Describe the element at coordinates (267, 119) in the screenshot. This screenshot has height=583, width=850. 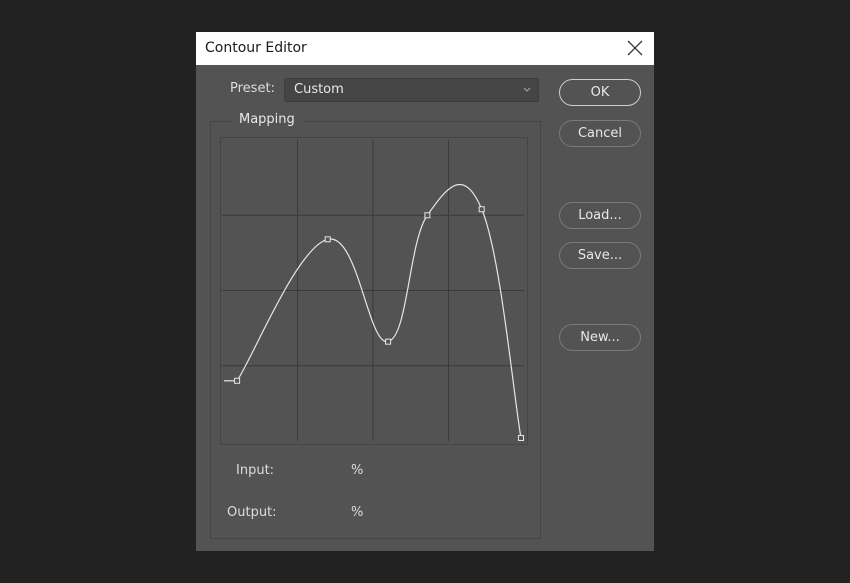
I see `mapping-label: Mapping` at that location.